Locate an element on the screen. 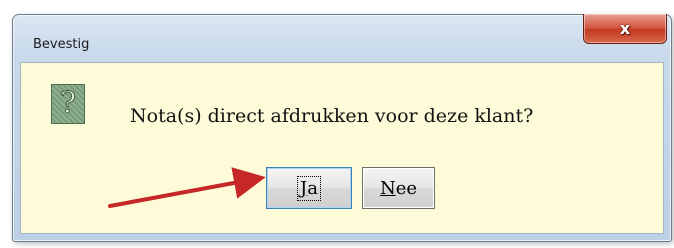 The width and height of the screenshot is (674, 248). question-icon: ? is located at coordinates (68, 104).